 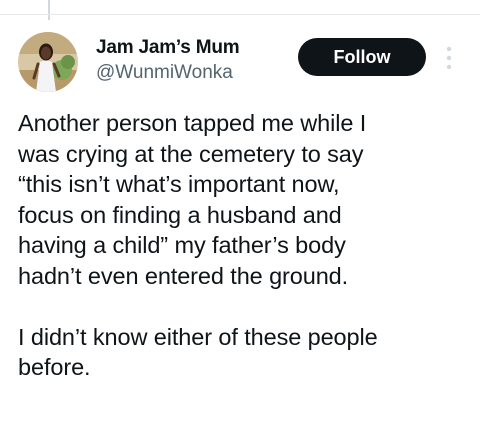 What do you see at coordinates (168, 48) in the screenshot?
I see `author-display-name: Jam Jam’s Mum` at bounding box center [168, 48].